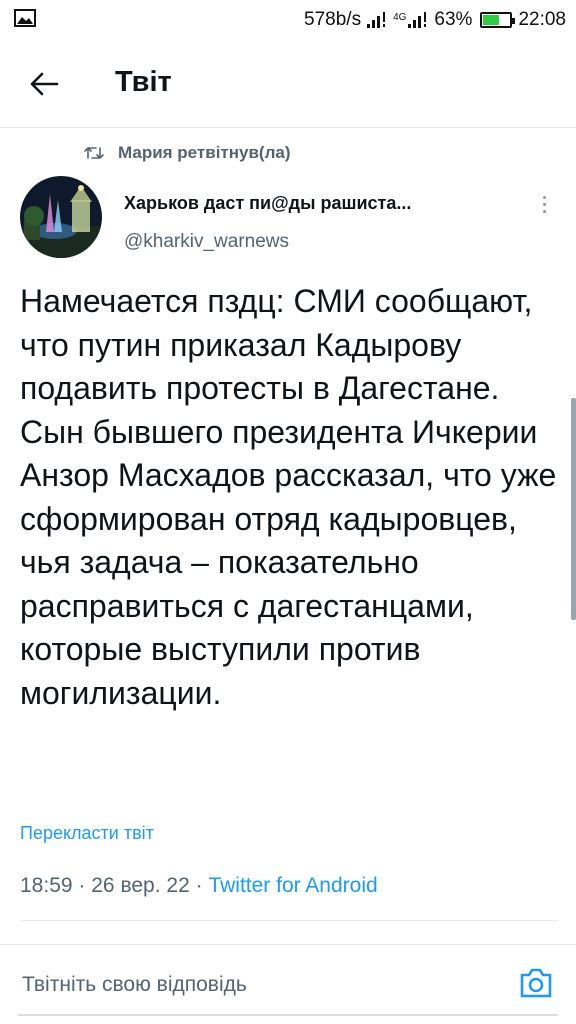 The width and height of the screenshot is (576, 1024). I want to click on battery-icon, so click(498, 20).